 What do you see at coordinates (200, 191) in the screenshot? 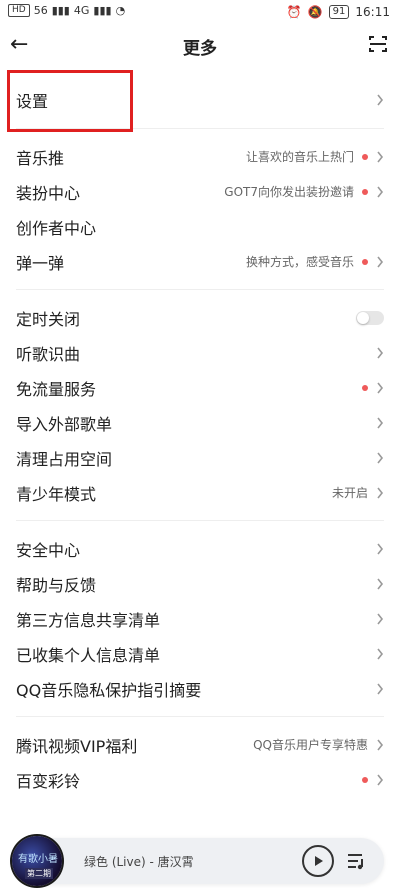
I see `list-item: 装扮中心 GOT7向你发出装扮邀请` at bounding box center [200, 191].